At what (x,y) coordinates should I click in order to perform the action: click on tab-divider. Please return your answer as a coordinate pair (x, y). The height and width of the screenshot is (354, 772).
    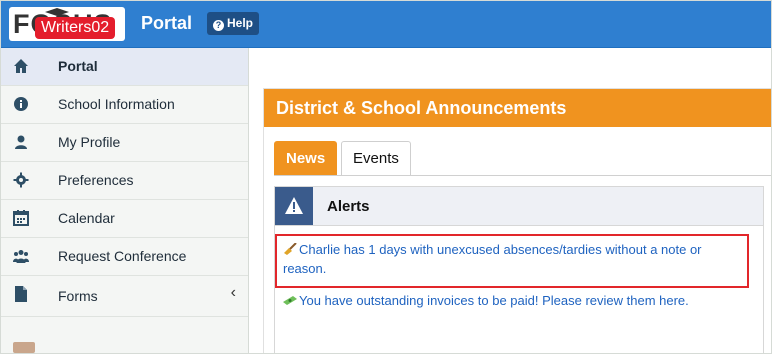
    Looking at the image, I should click on (522, 175).